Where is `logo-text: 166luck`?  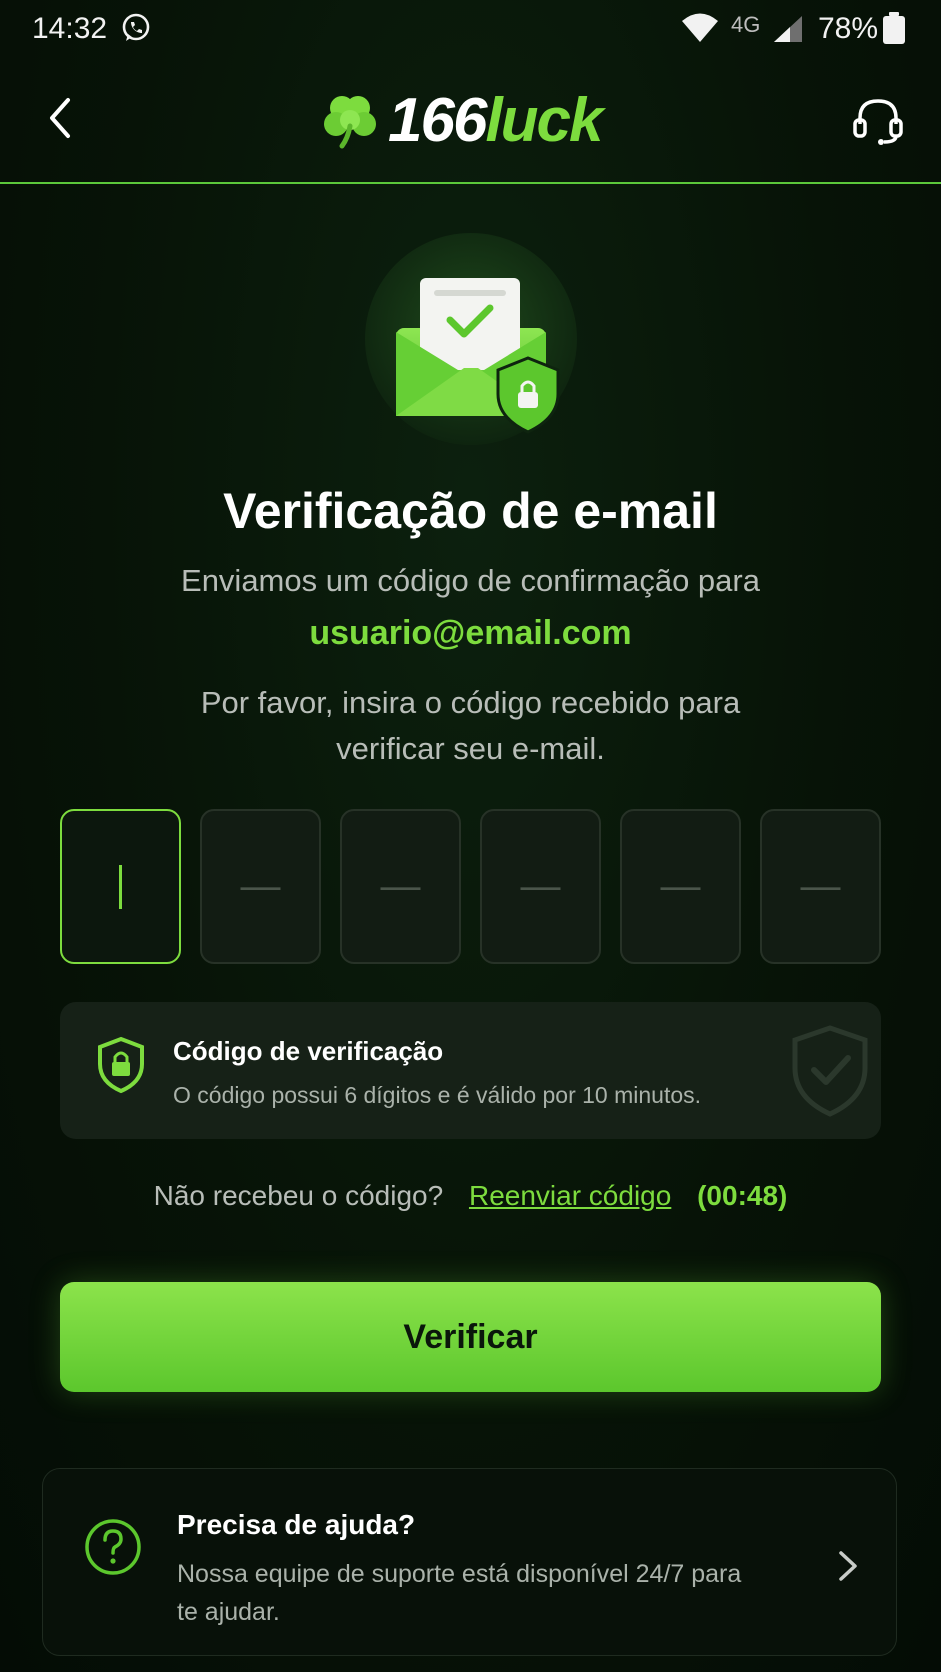 logo-text: 166luck is located at coordinates (496, 120).